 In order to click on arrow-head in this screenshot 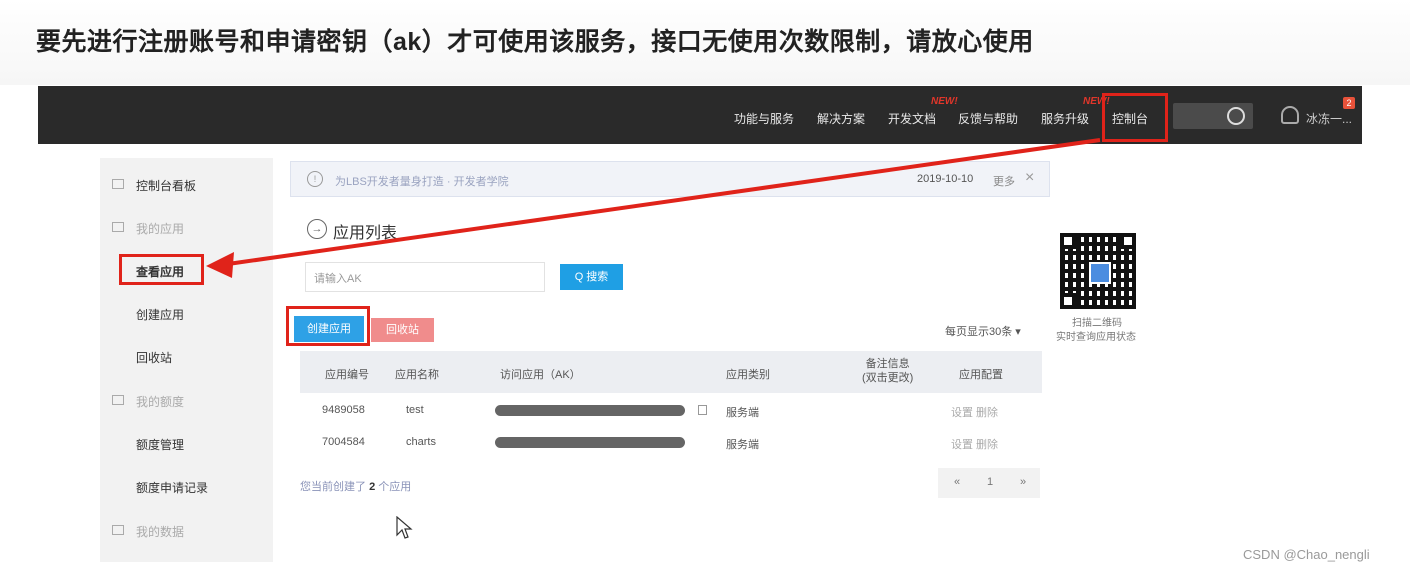, I will do `click(220, 265)`.